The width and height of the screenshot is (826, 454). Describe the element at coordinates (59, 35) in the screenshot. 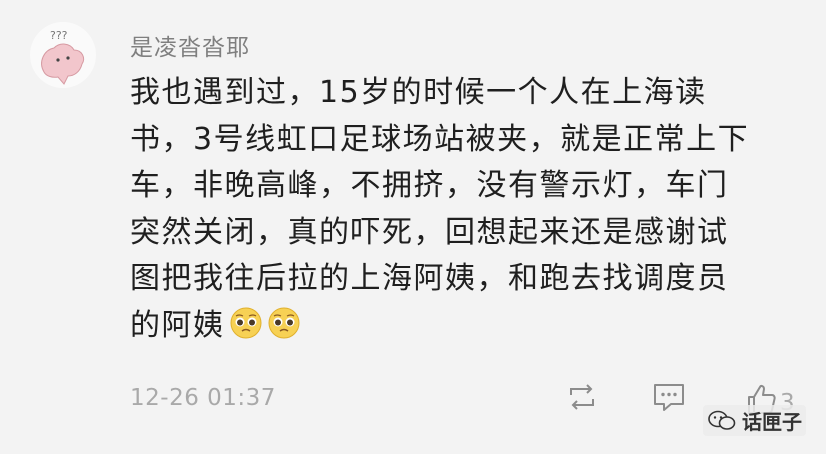

I see `avatar-text: ???` at that location.